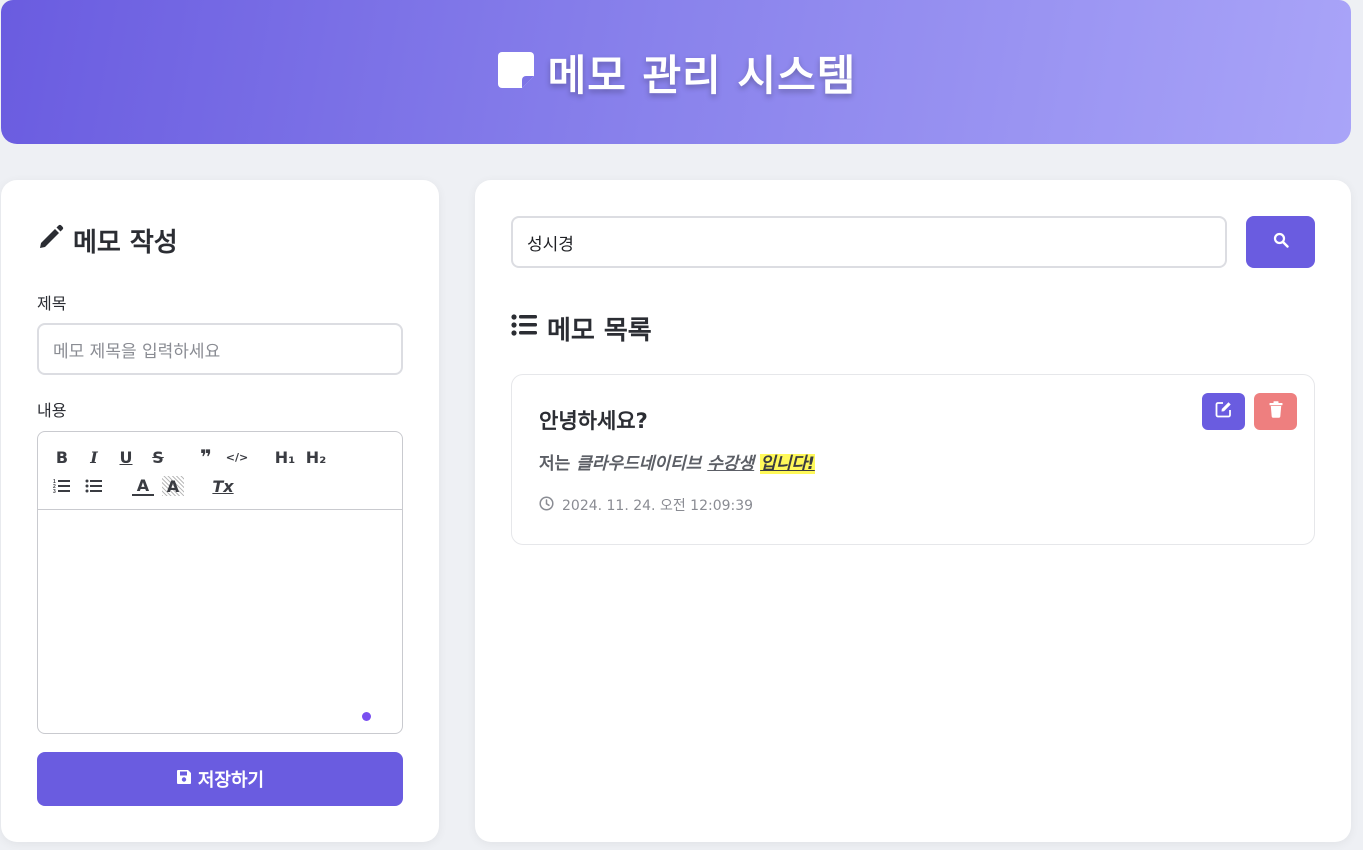  Describe the element at coordinates (158, 457) in the screenshot. I see `strike-button: S` at that location.